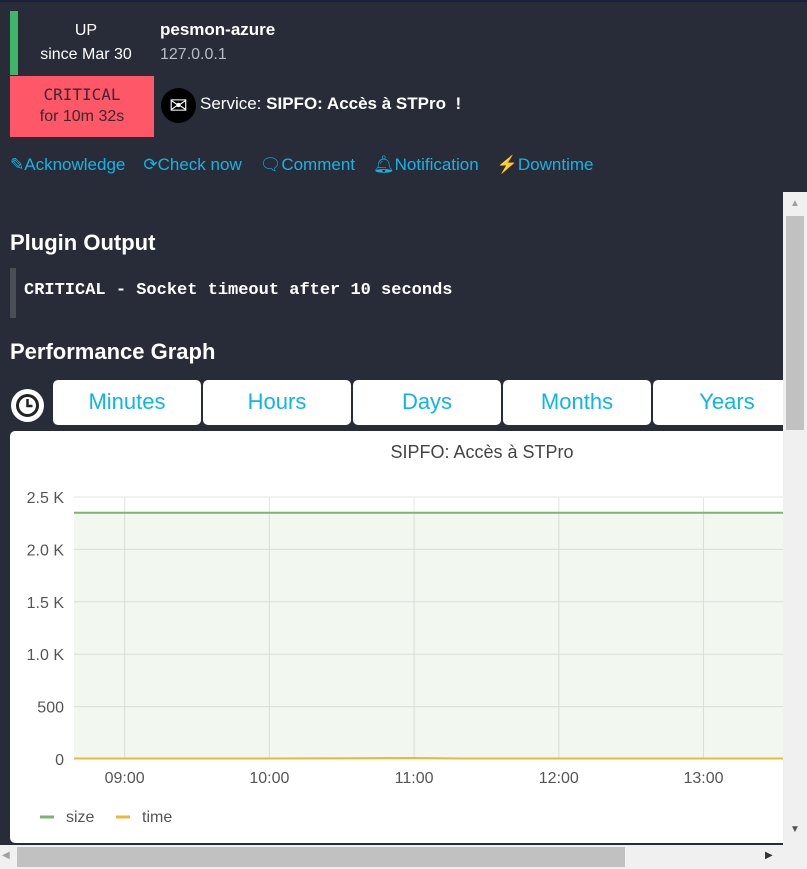 Image resolution: width=807 pixels, height=869 pixels. Describe the element at coordinates (82, 94) in the screenshot. I see `service-state: CRITICAL` at that location.